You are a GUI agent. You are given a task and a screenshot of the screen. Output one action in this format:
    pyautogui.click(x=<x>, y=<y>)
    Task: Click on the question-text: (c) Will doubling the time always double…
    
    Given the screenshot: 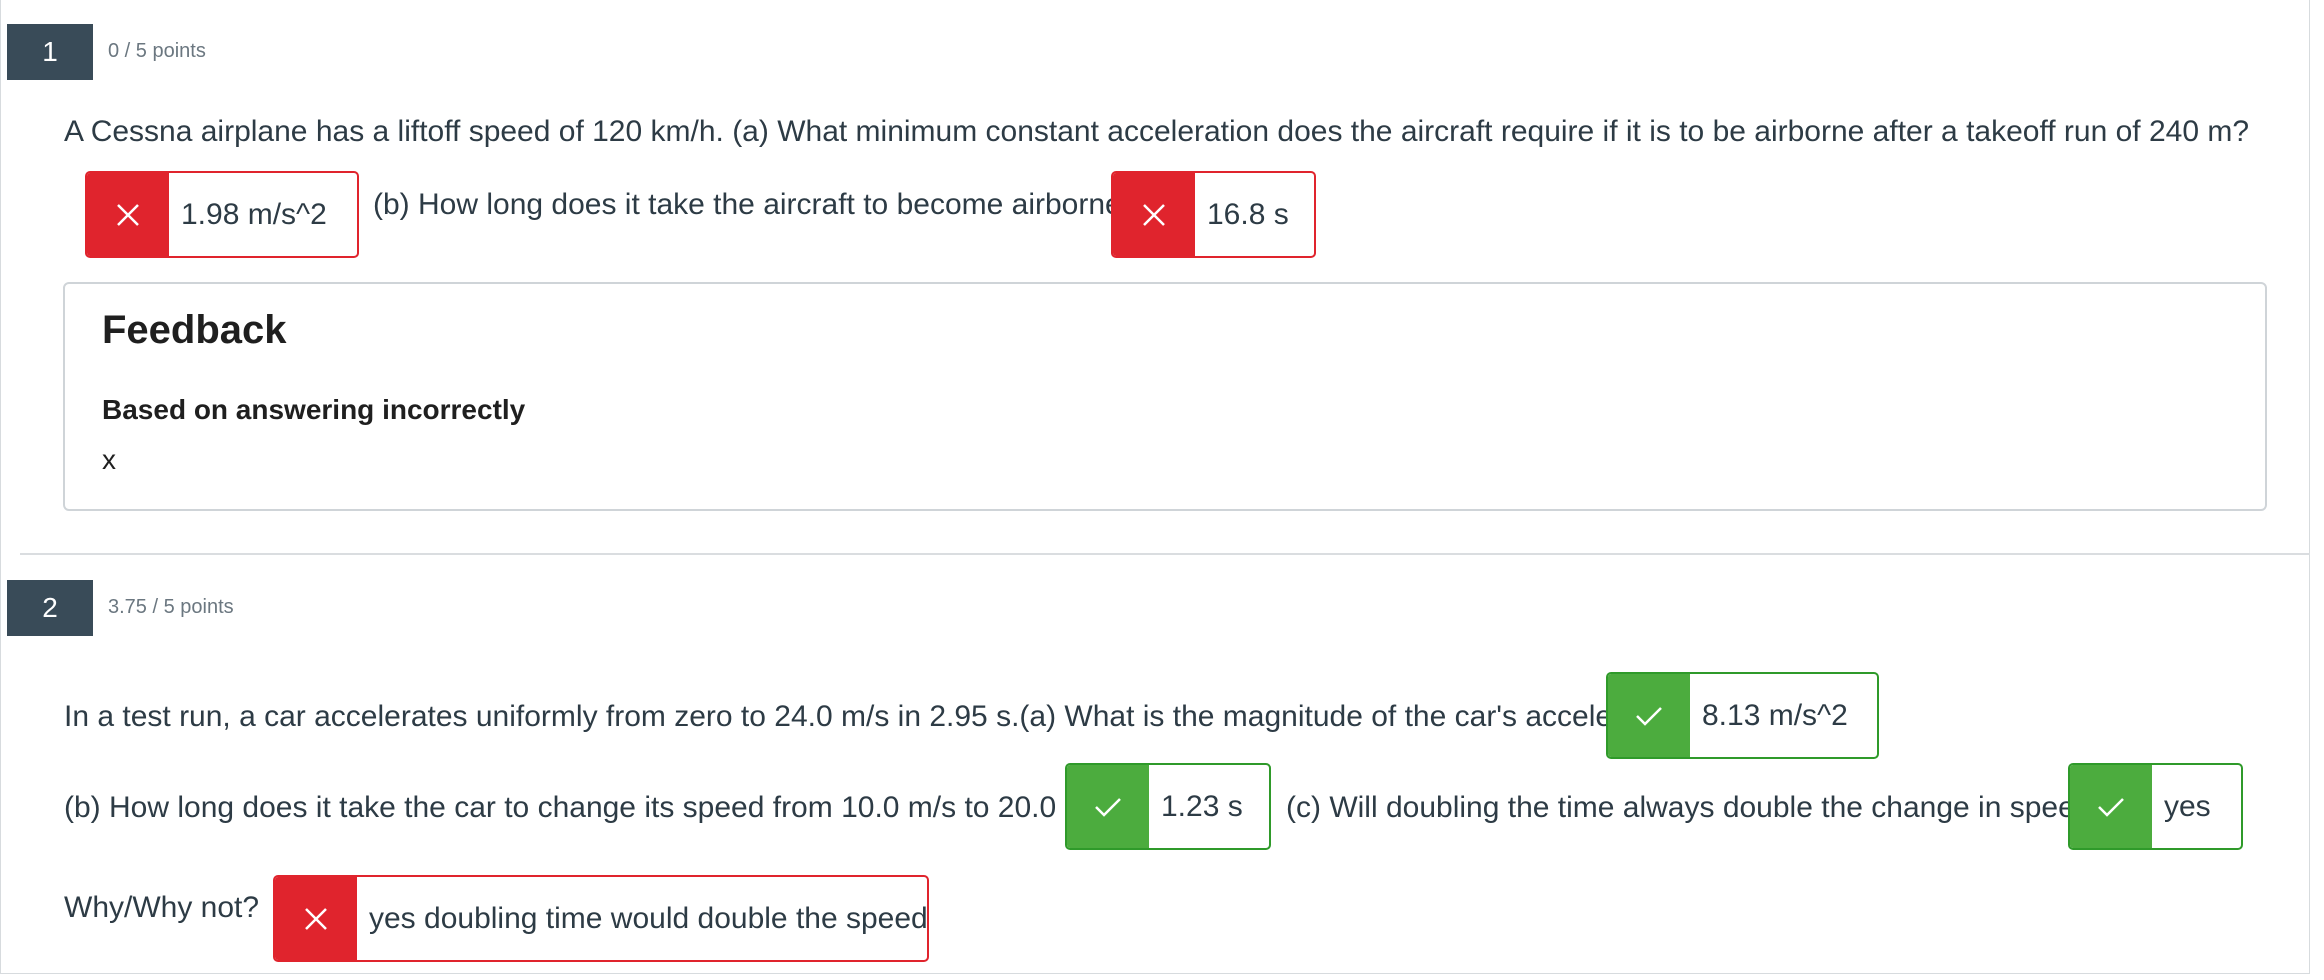 What is the action you would take?
    pyautogui.click(x=1697, y=807)
    